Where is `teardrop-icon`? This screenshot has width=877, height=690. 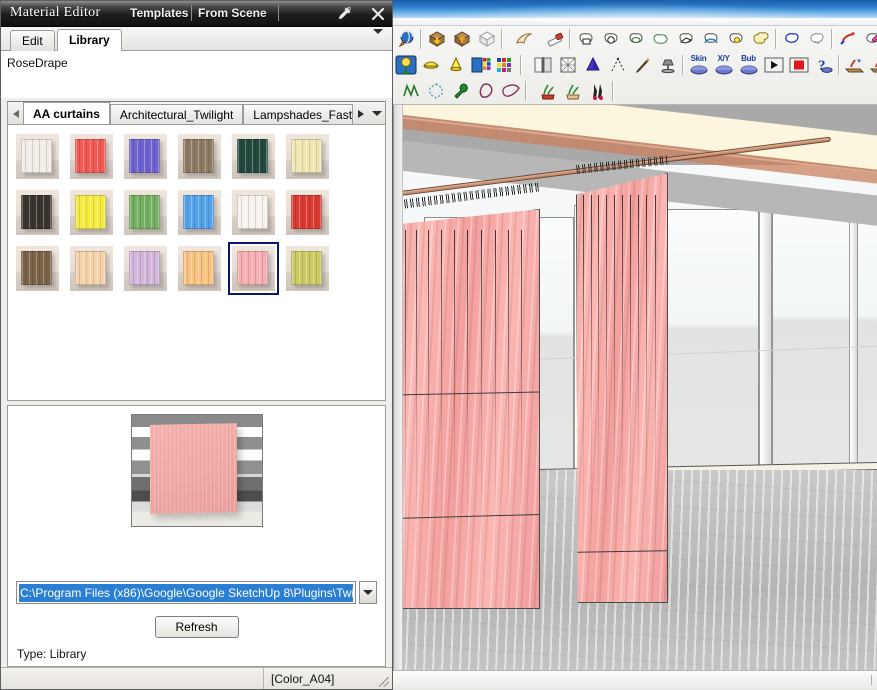
teardrop-icon is located at coordinates (510, 91).